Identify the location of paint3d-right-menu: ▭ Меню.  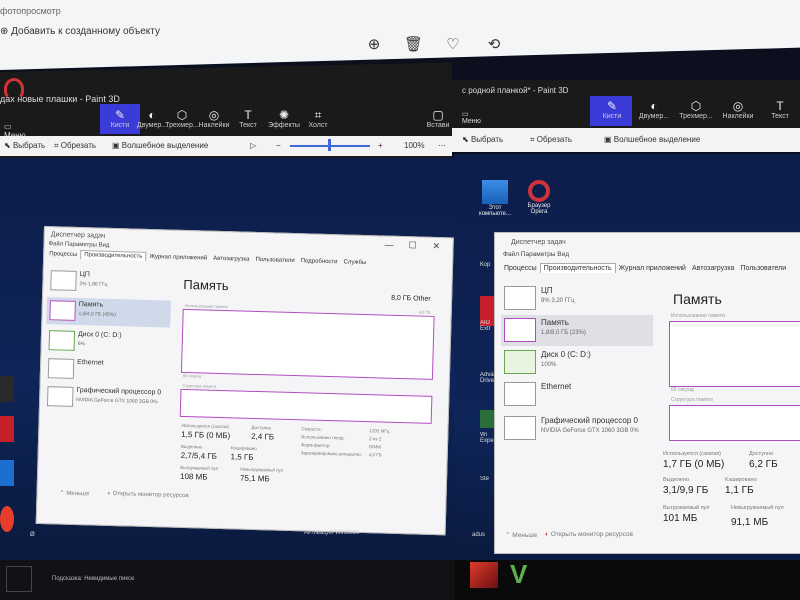
(471, 117).